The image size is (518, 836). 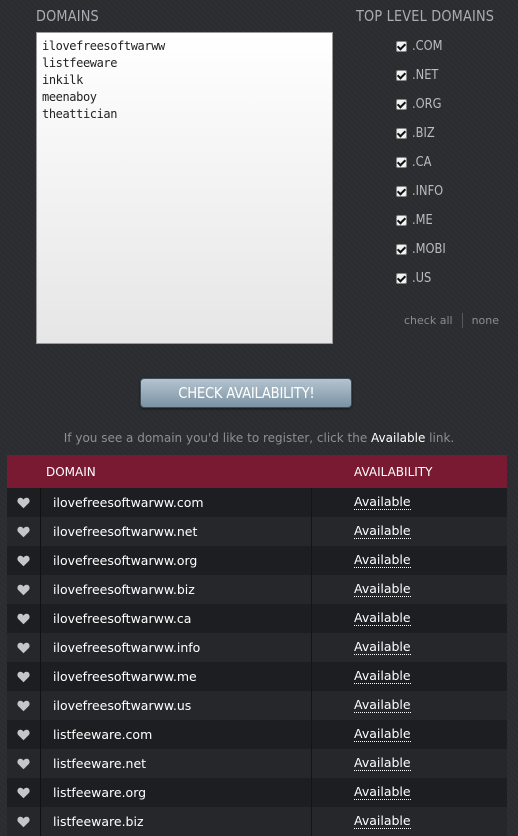 What do you see at coordinates (257, 734) in the screenshot?
I see `table-row: listfeeware.com Available` at bounding box center [257, 734].